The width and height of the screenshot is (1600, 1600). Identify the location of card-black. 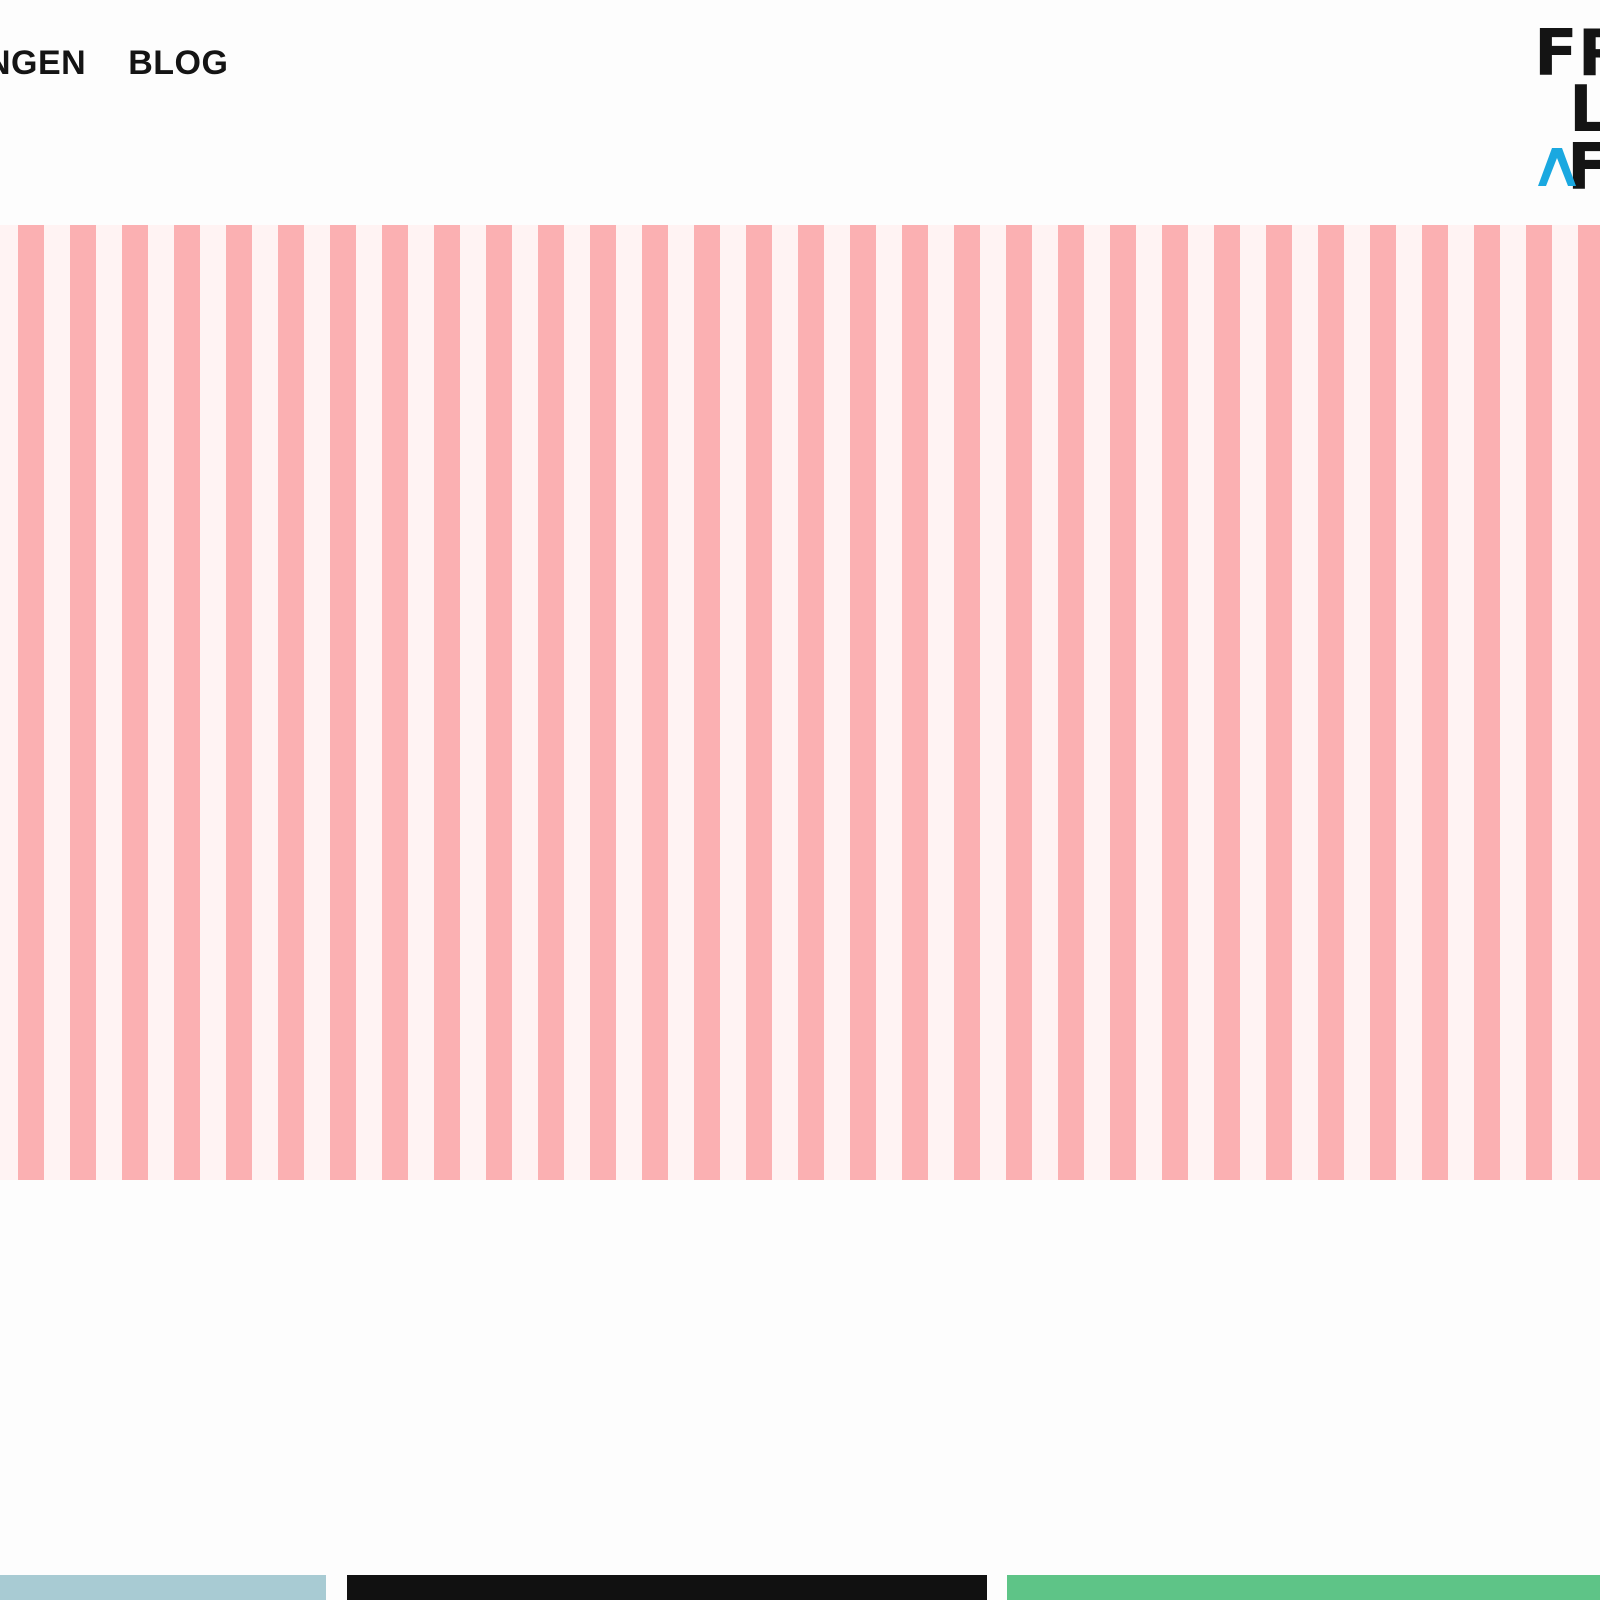
(667, 1587).